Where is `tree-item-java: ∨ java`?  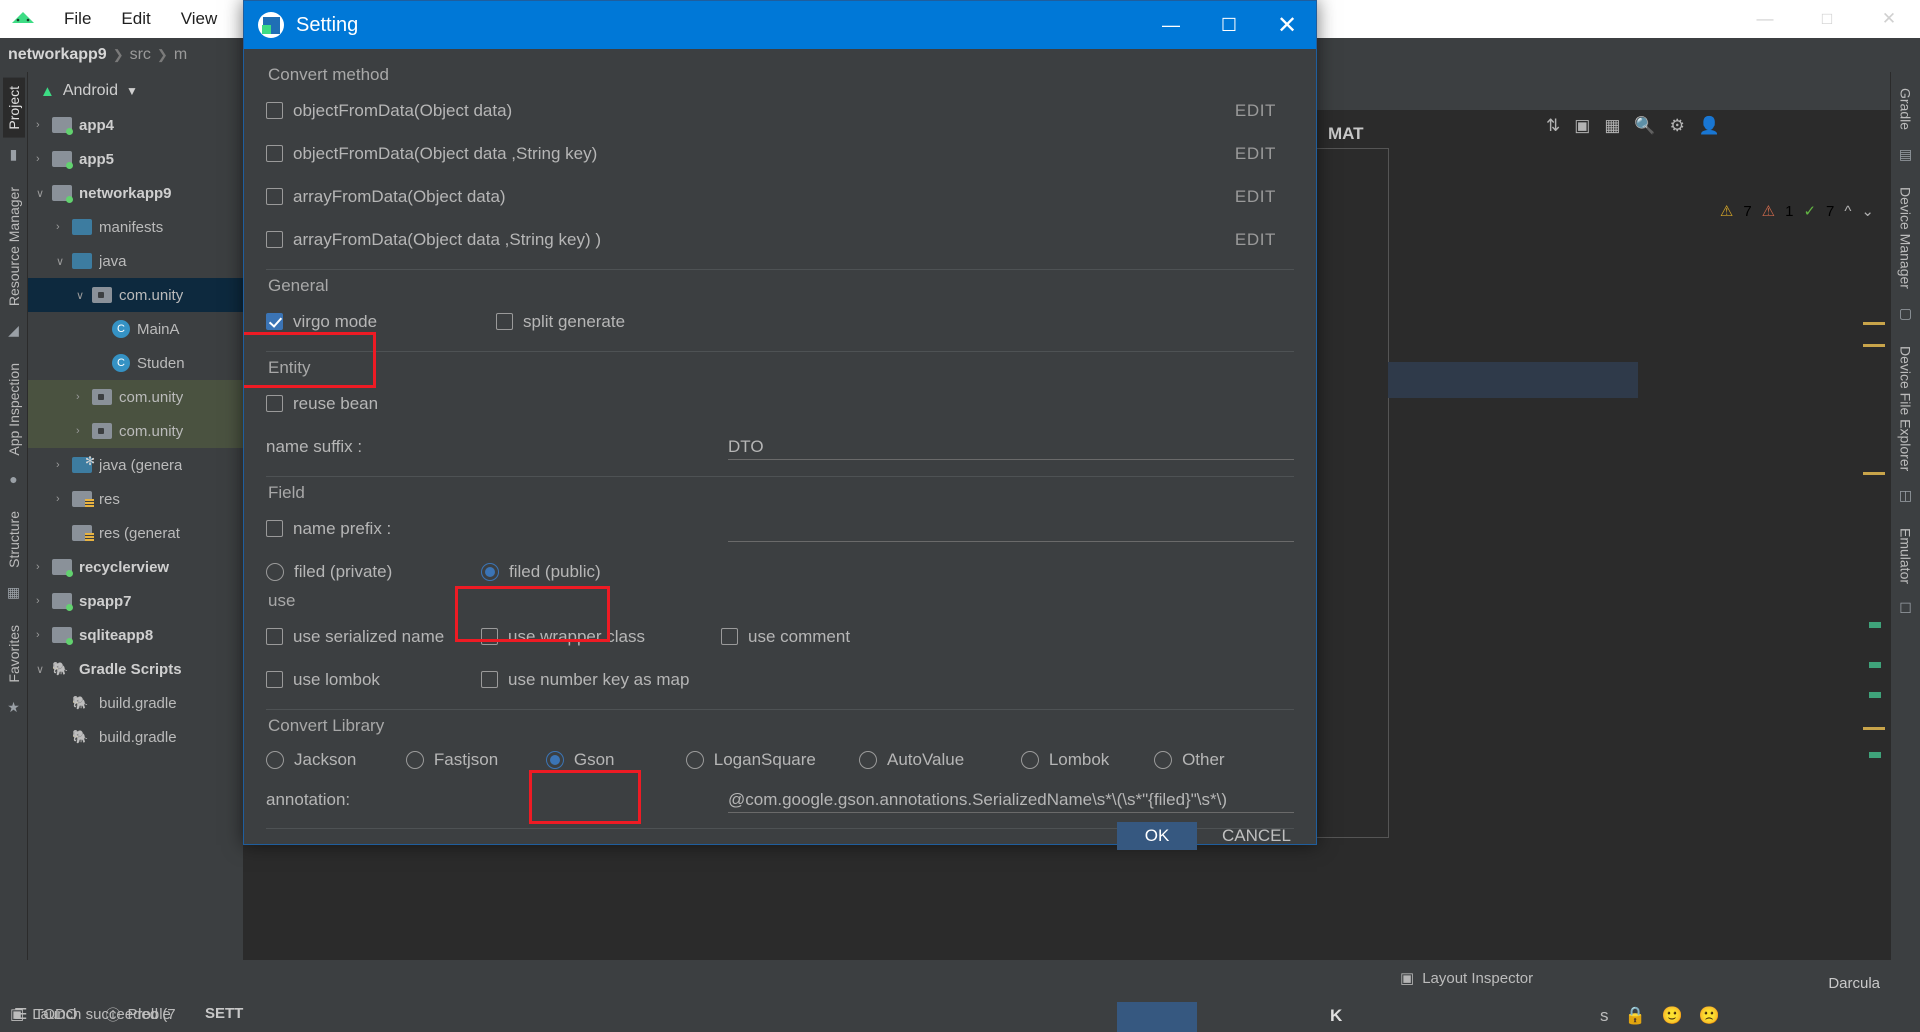
tree-item-java: ∨ java is located at coordinates (135, 261).